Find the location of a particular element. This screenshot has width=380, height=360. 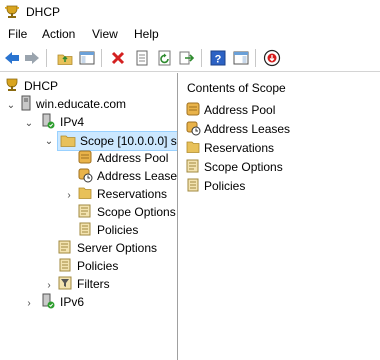

menu-action: Action is located at coordinates (58, 34).